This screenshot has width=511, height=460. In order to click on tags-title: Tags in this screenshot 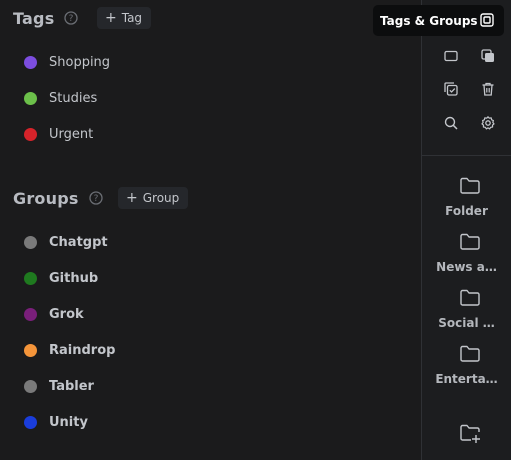, I will do `click(34, 18)`.